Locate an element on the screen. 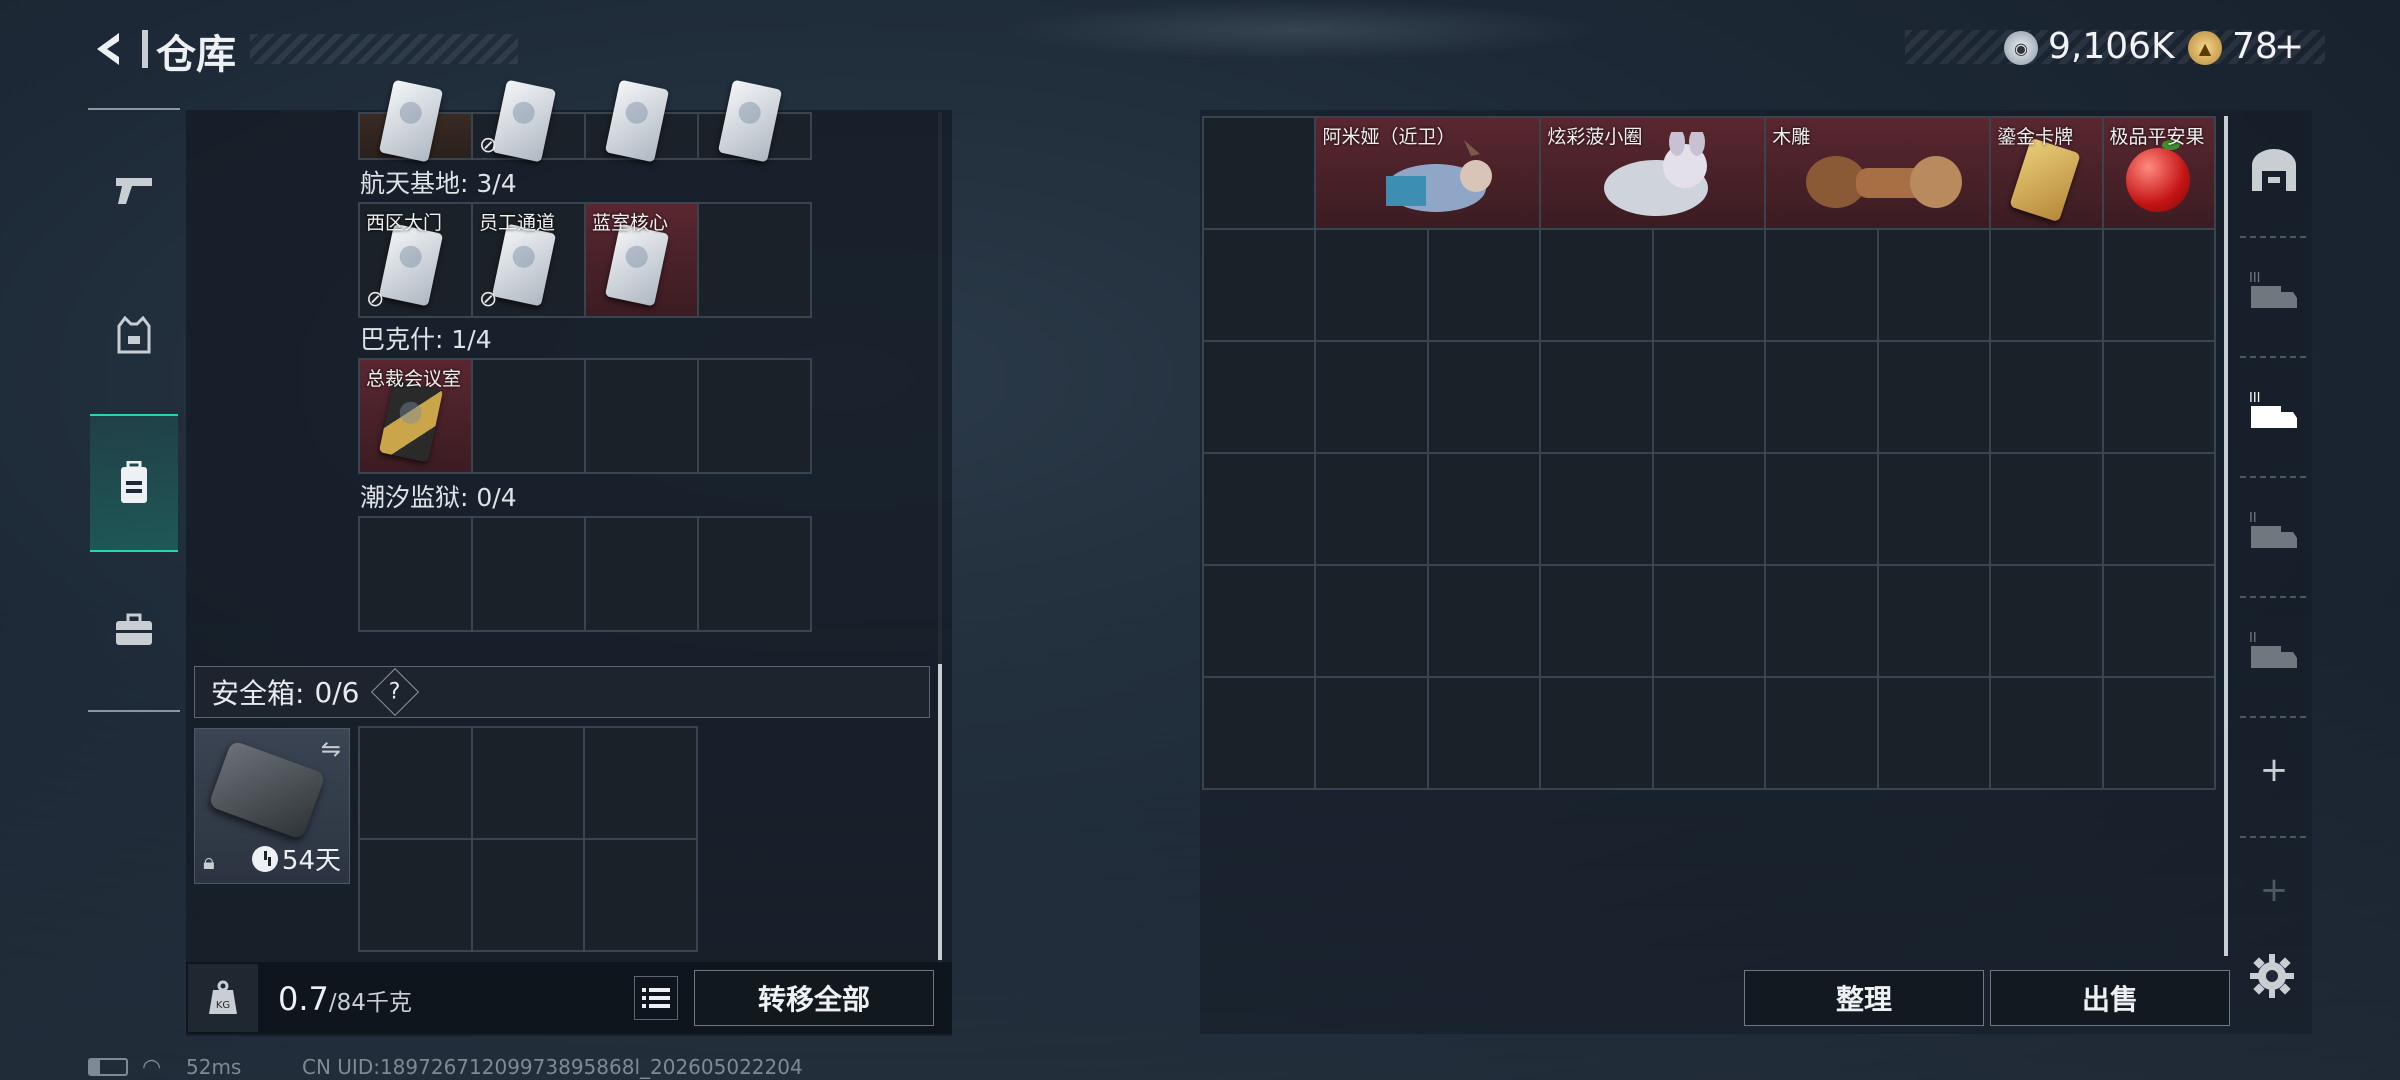  nav-weapons is located at coordinates (134, 190).